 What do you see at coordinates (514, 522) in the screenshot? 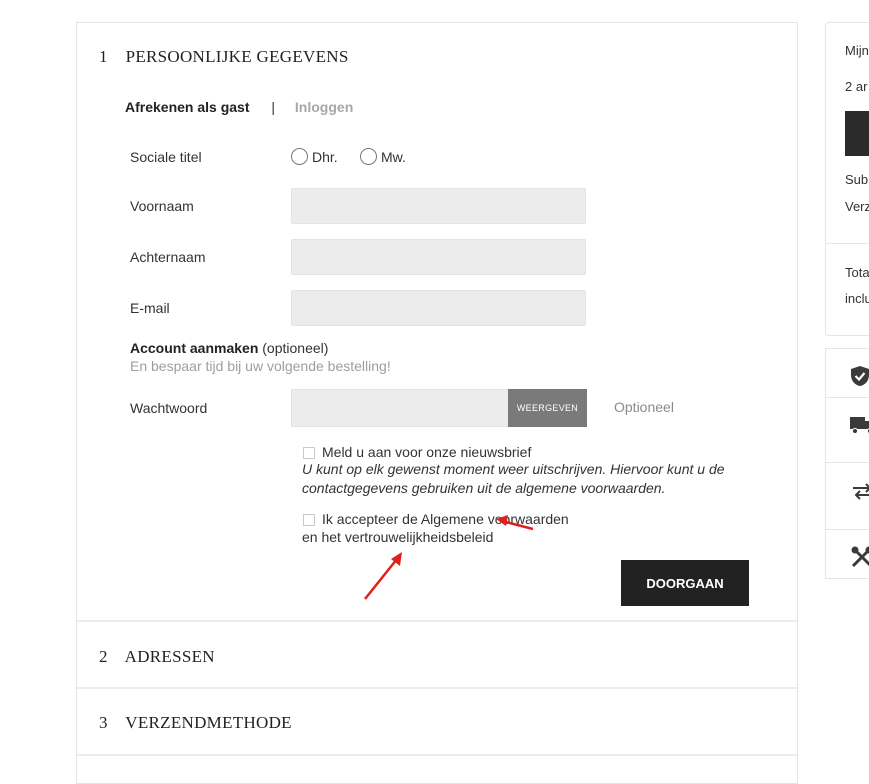
I see `annotation-arrow-right` at bounding box center [514, 522].